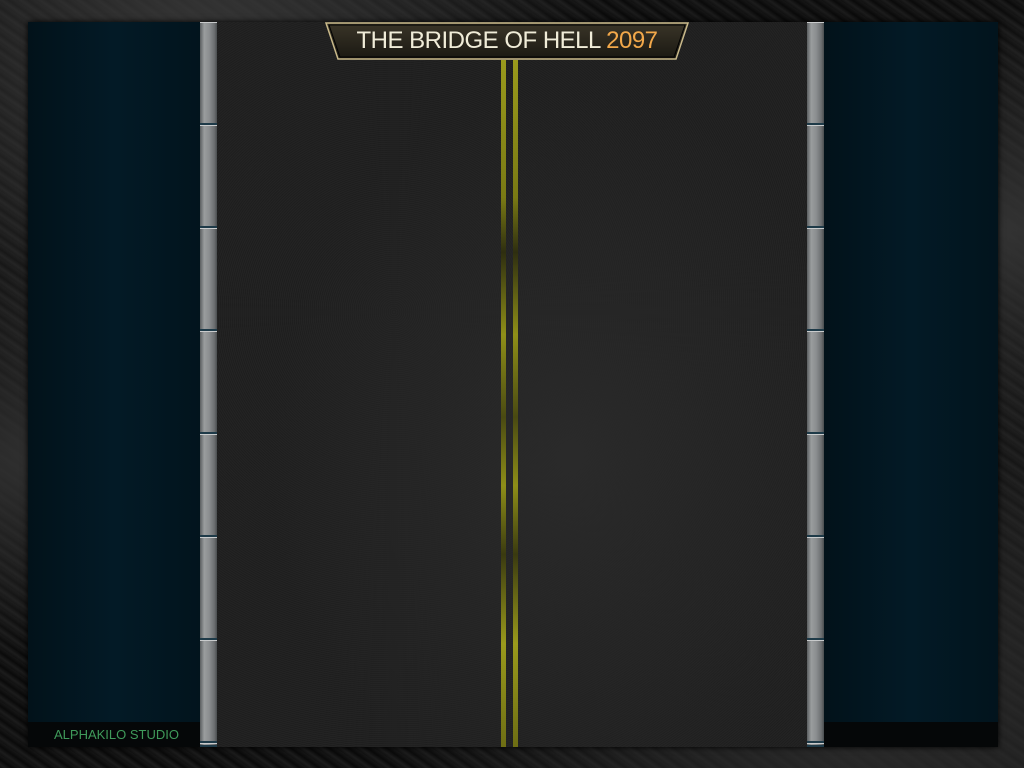 The width and height of the screenshot is (1024, 768). I want to click on bridge-barrier-left, so click(208, 384).